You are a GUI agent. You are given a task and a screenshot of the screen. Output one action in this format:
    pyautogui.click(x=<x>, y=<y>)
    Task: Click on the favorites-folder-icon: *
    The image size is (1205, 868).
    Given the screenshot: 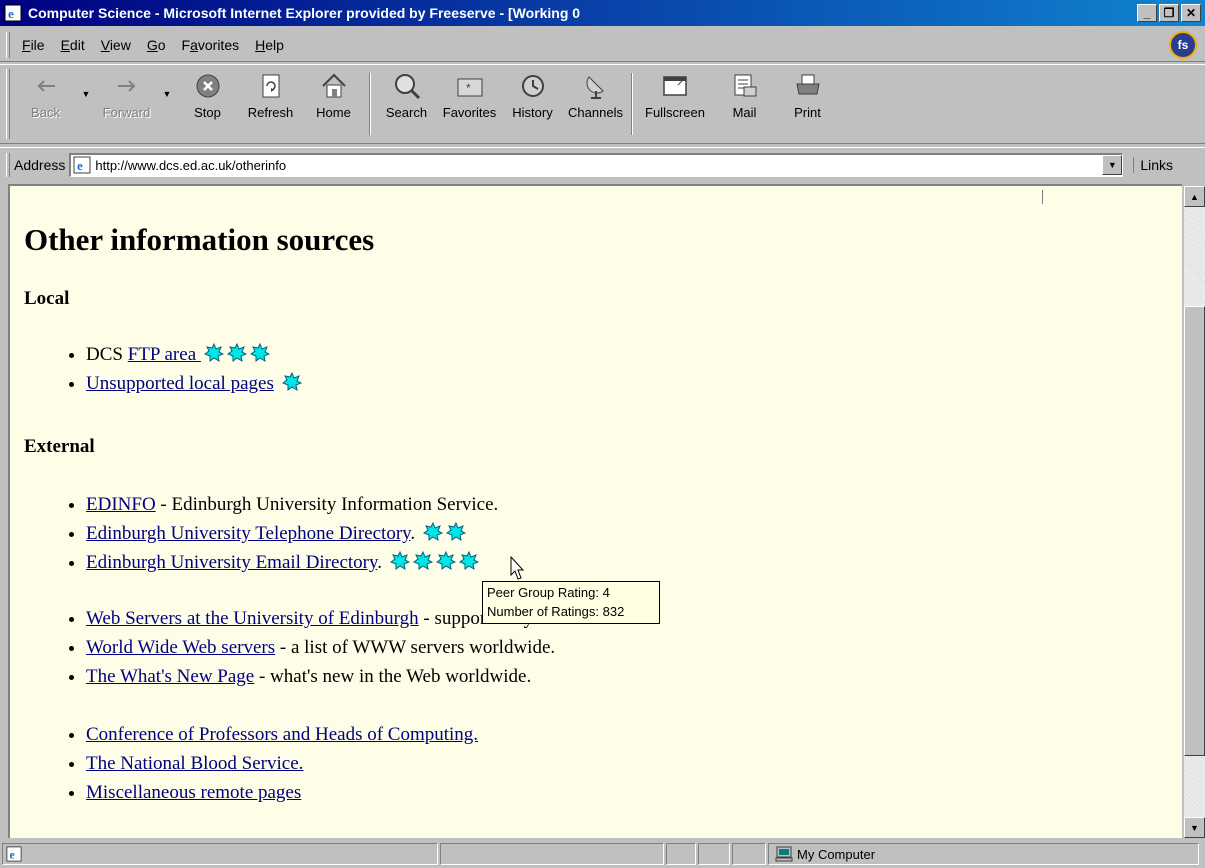 What is the action you would take?
    pyautogui.click(x=469, y=87)
    